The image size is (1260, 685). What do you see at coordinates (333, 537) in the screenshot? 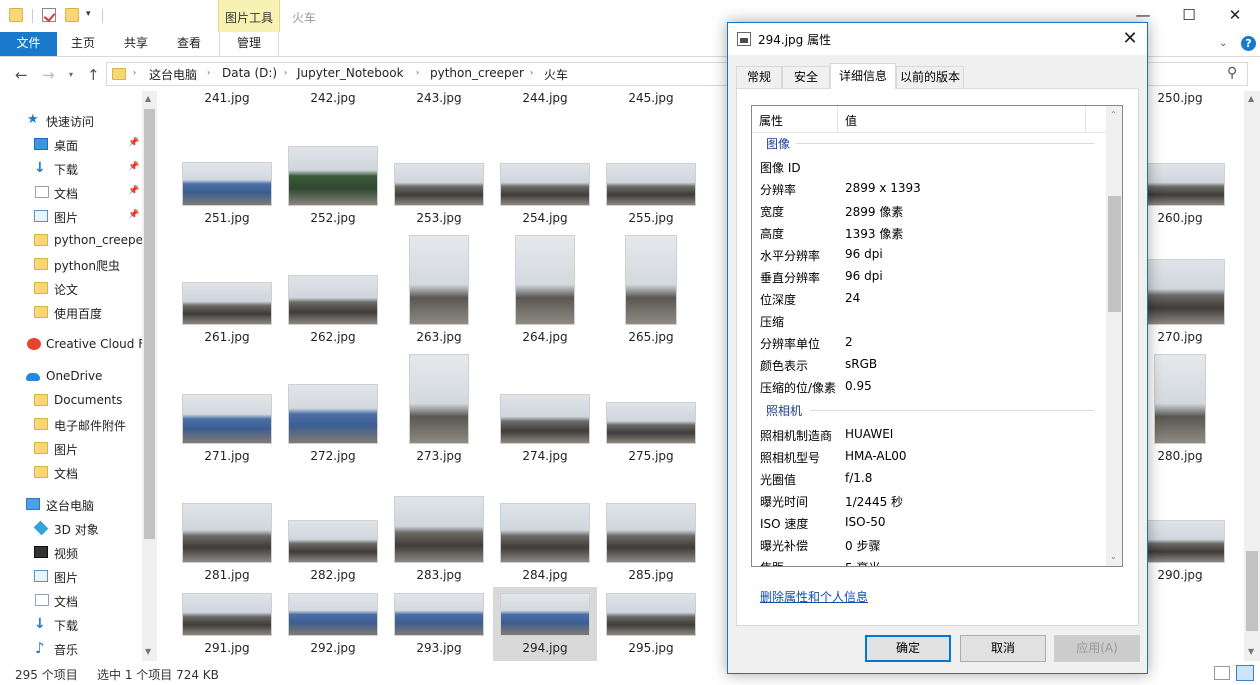
I see `file-thumbnail: 282.jpg` at bounding box center [333, 537].